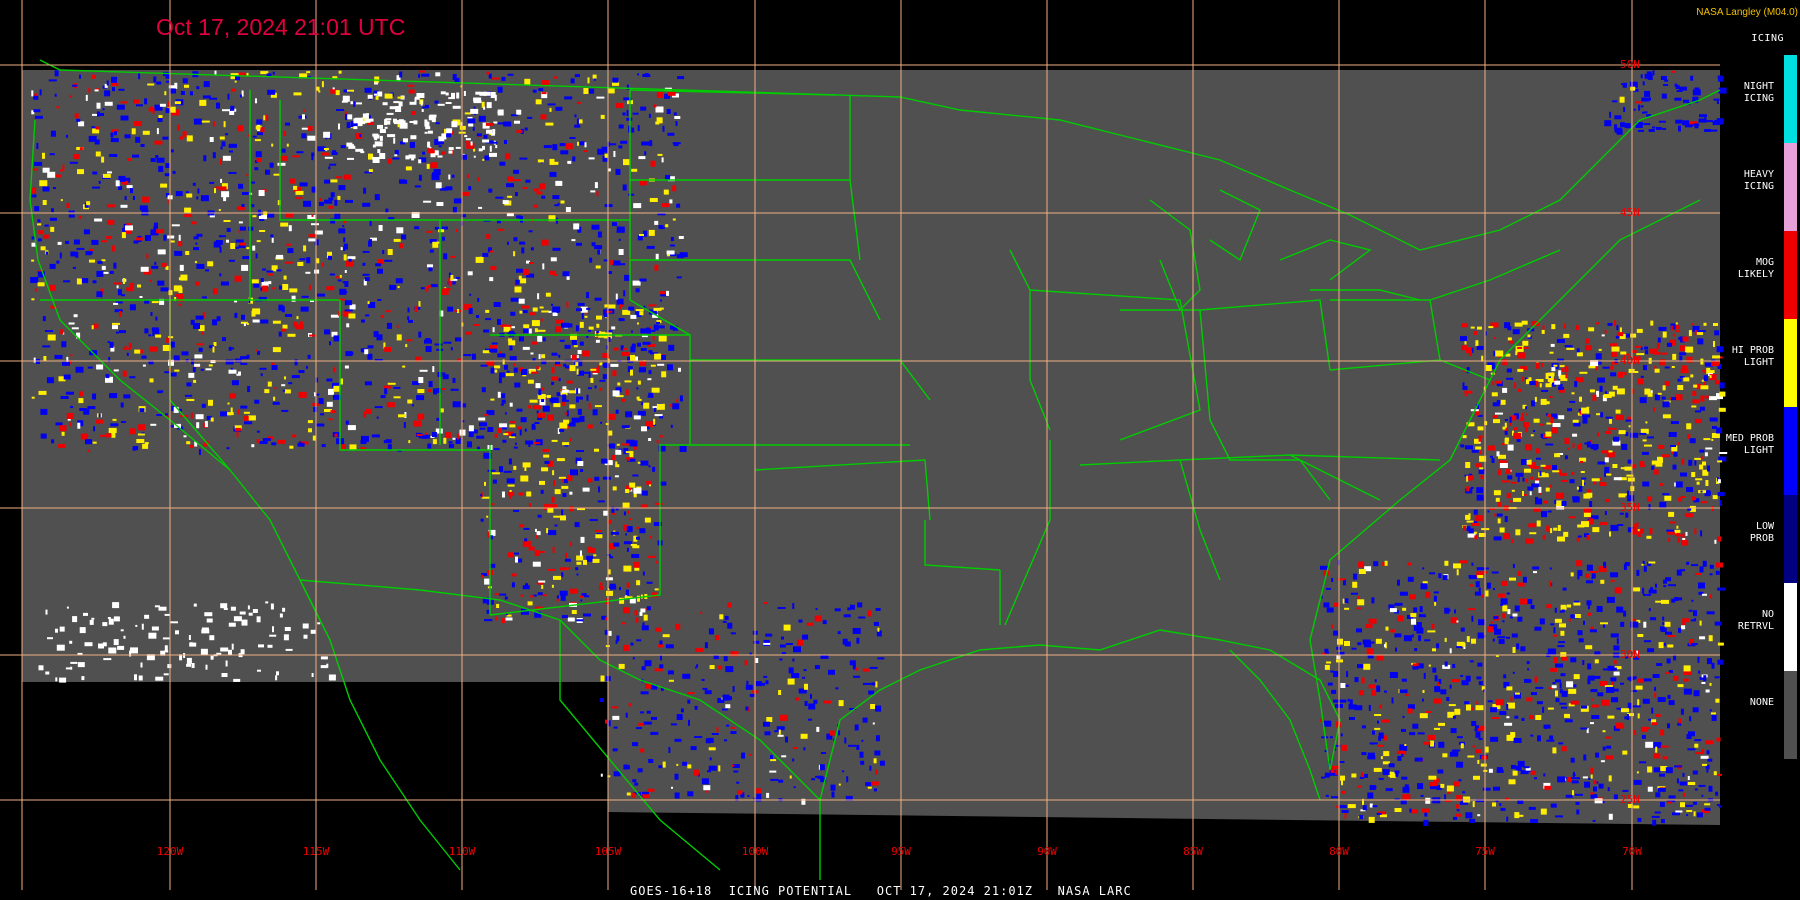 This screenshot has height=900, width=1800. What do you see at coordinates (755, 851) in the screenshot?
I see `longitude-label: 100W` at bounding box center [755, 851].